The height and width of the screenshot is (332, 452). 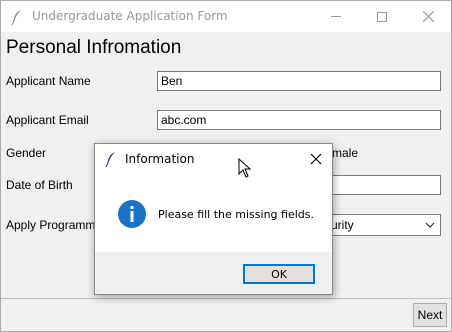 I want to click on apply-program-label: Apply Programm, so click(x=51, y=225).